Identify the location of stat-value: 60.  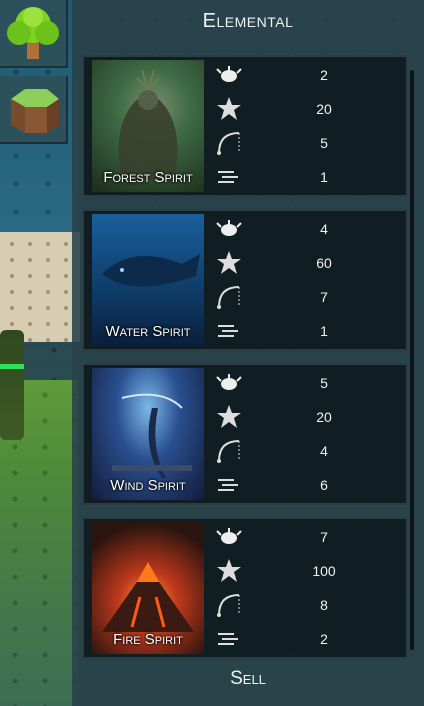
(324, 263).